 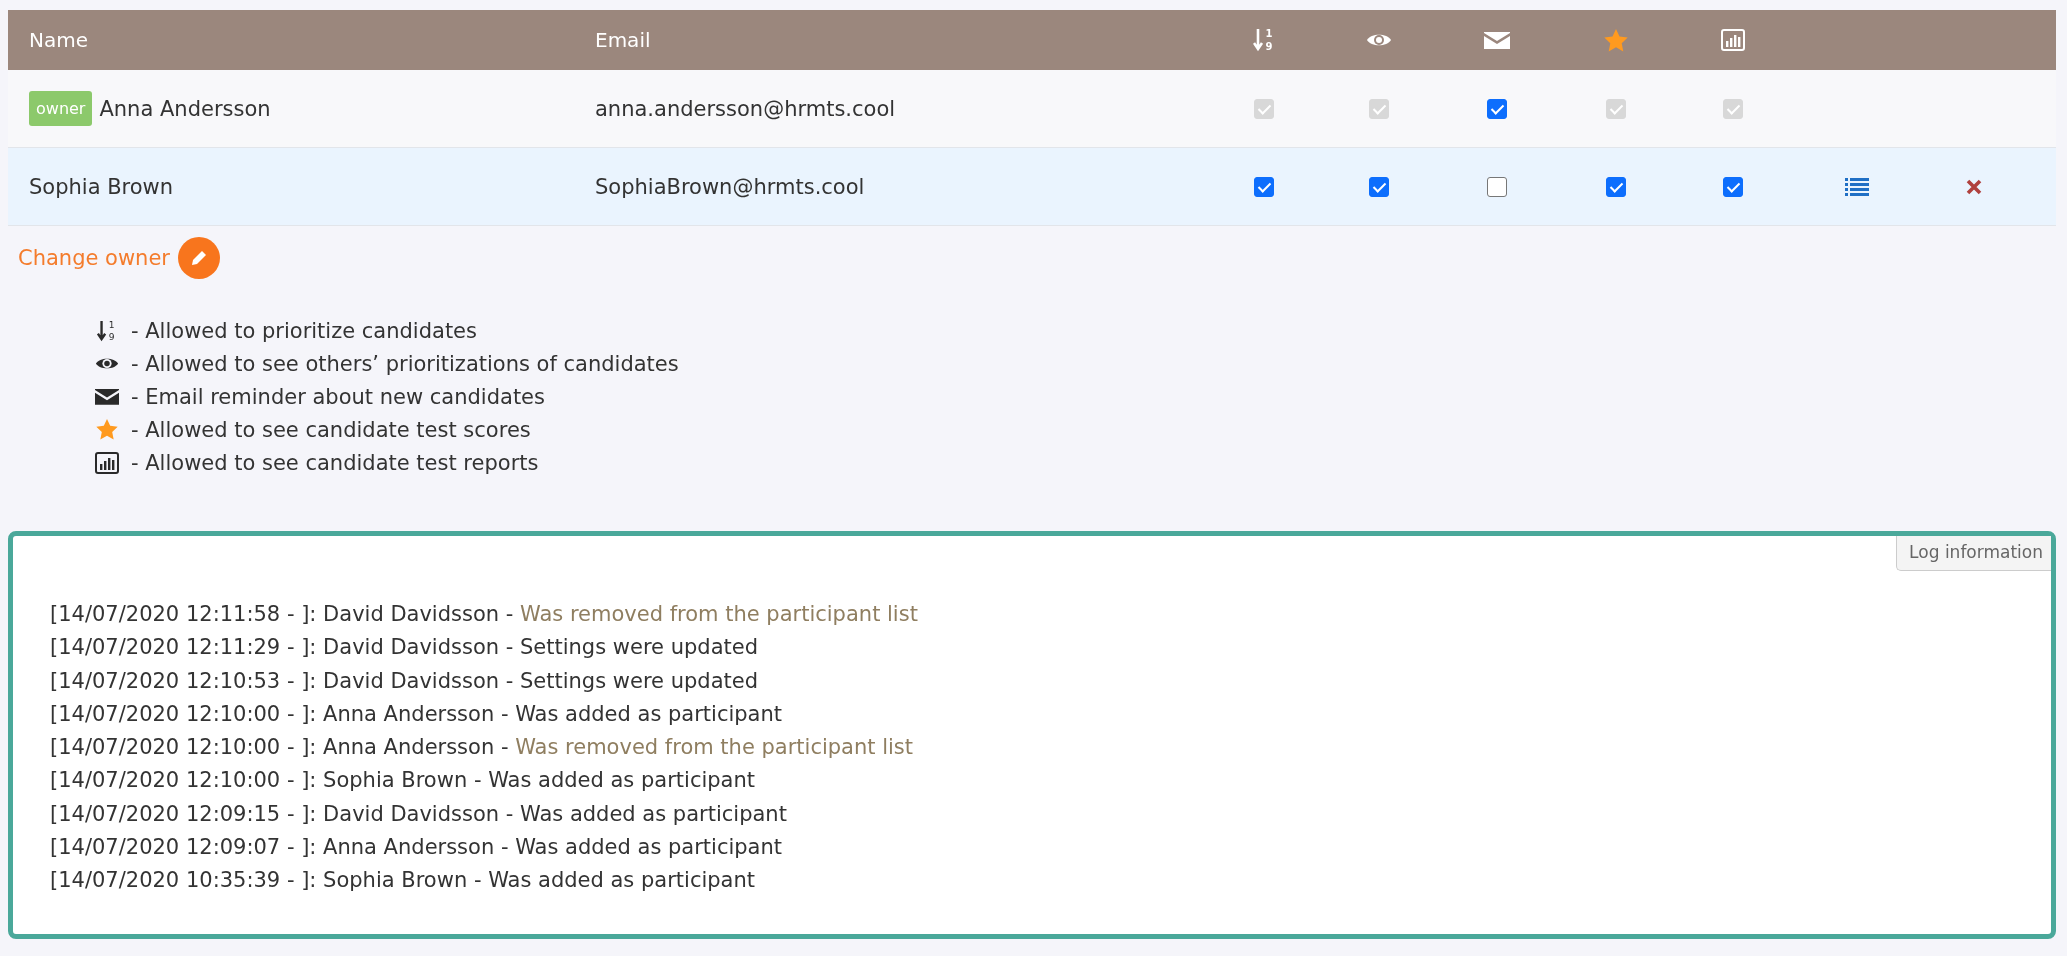 What do you see at coordinates (331, 429) in the screenshot?
I see `legend-text: - Allowed to see candidate test scores` at bounding box center [331, 429].